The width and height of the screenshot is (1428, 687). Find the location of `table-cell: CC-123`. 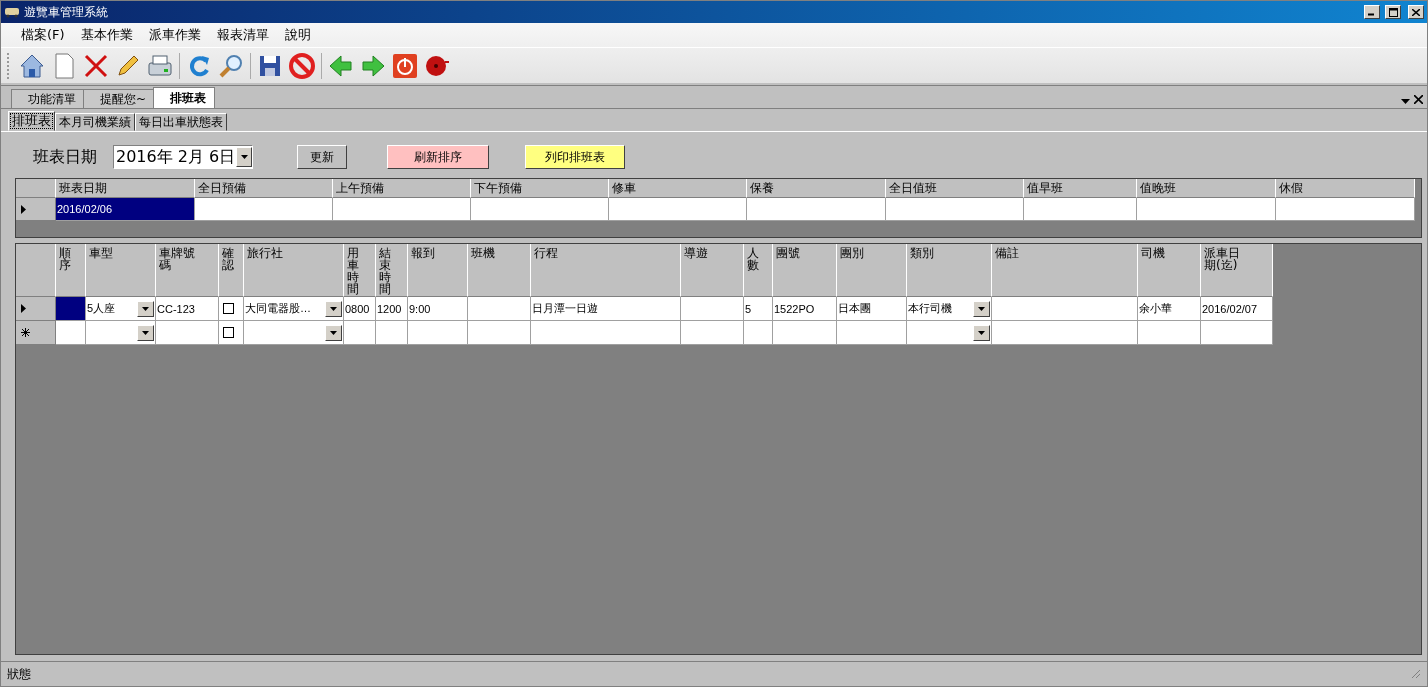

table-cell: CC-123 is located at coordinates (187, 309).